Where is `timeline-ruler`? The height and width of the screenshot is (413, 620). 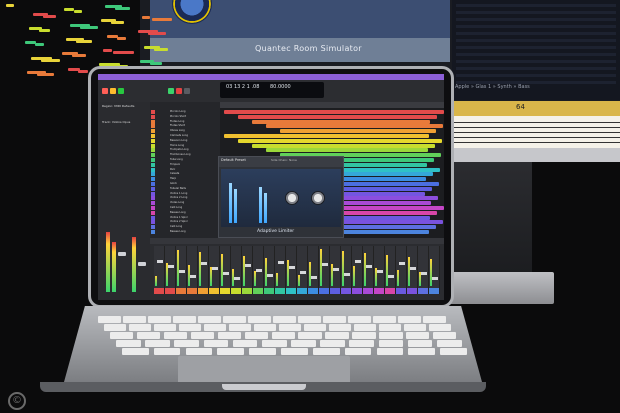 timeline-ruler is located at coordinates (332, 105).